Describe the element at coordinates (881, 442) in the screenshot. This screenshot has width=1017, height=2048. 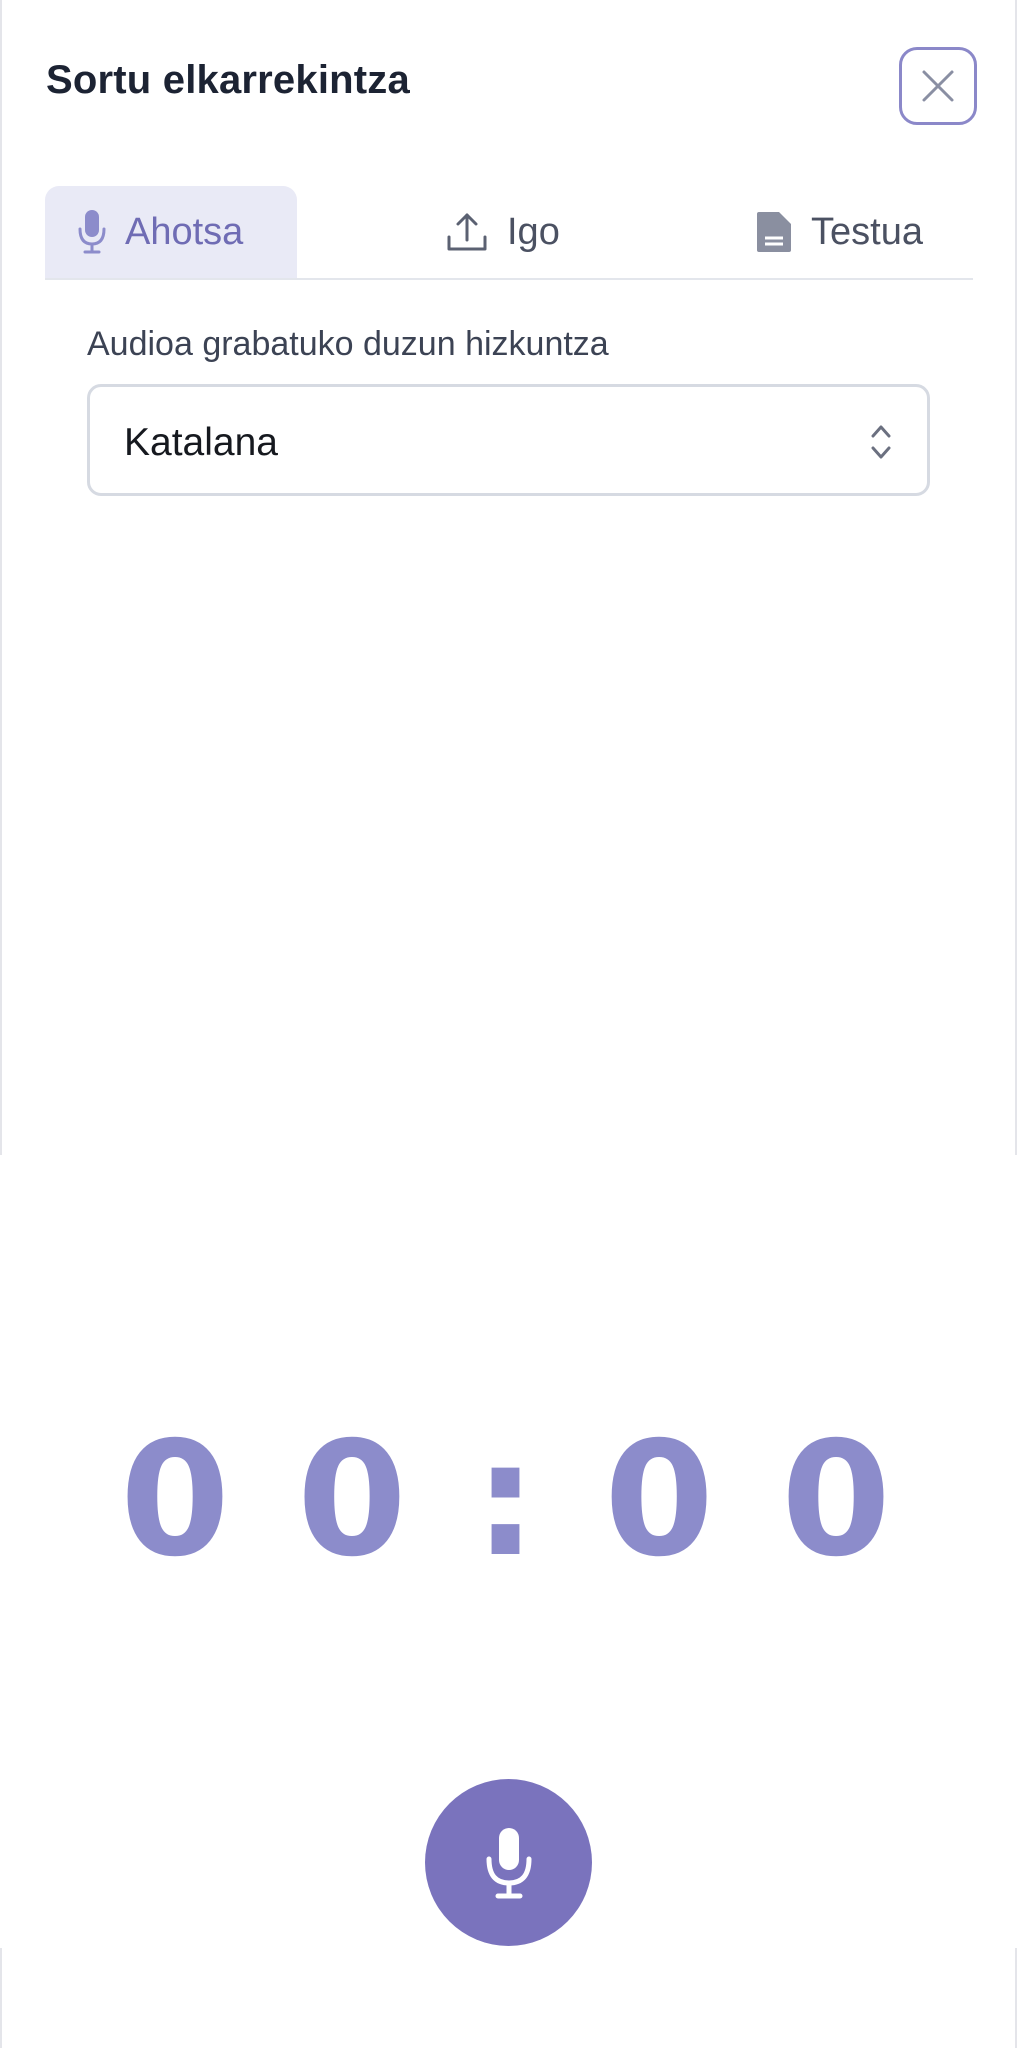
I see `chevron-up-down-icon` at that location.